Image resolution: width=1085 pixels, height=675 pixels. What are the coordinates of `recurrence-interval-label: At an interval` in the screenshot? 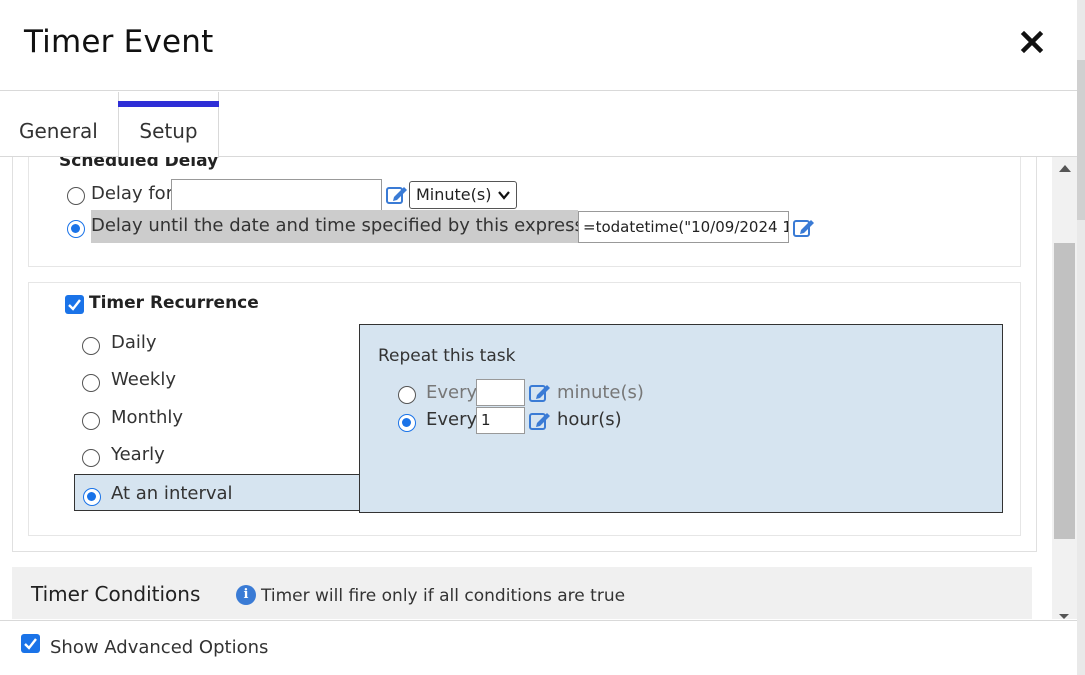 It's located at (172, 493).